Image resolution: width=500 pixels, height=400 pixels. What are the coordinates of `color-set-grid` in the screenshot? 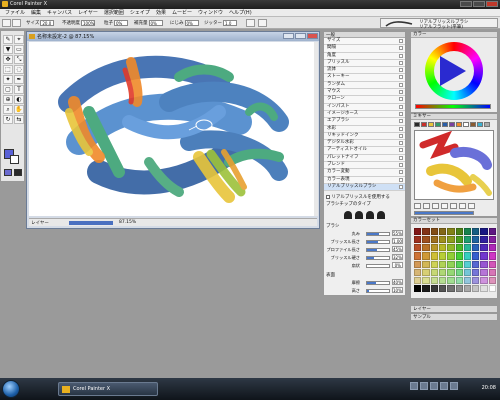 It's located at (455, 260).